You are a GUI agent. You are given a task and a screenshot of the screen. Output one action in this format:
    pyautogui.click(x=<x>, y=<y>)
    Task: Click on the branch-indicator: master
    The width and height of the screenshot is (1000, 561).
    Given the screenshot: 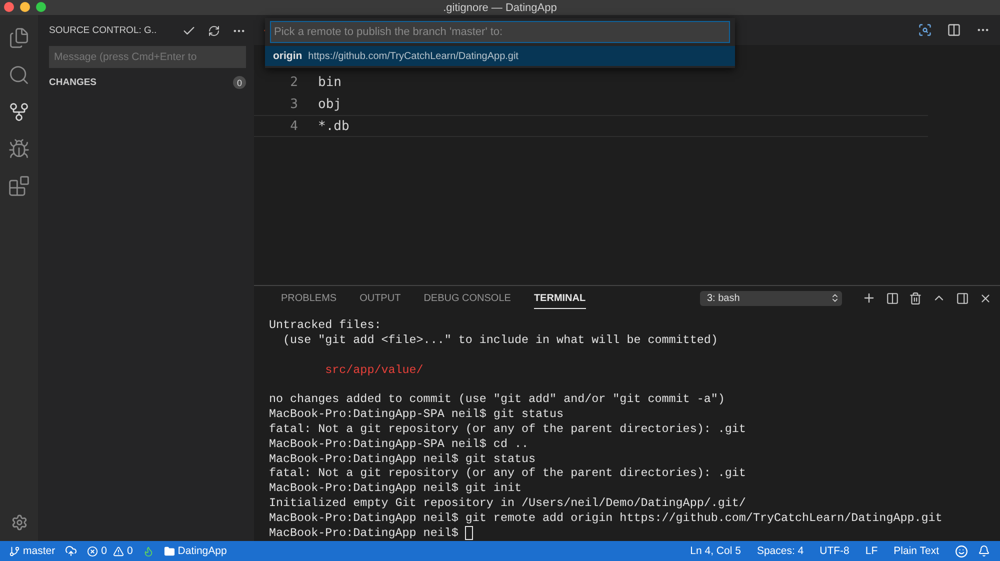 What is the action you would take?
    pyautogui.click(x=32, y=551)
    